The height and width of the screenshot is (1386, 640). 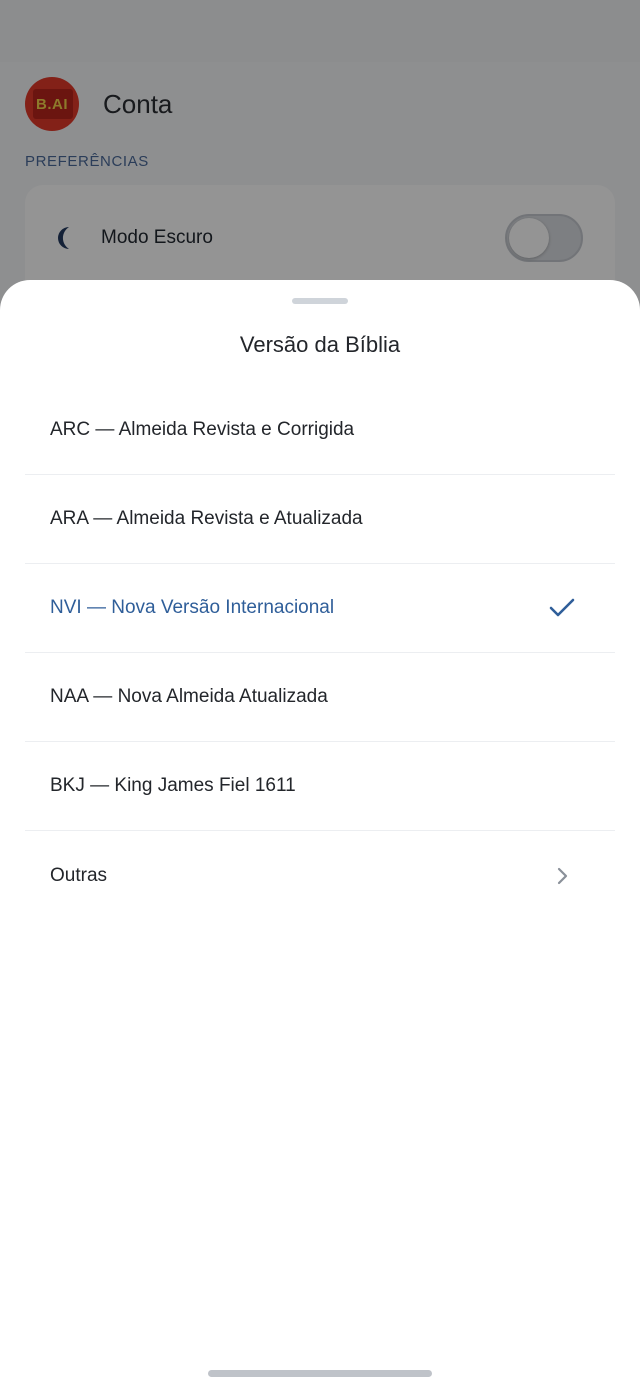 I want to click on chevron-right-icon, so click(x=562, y=876).